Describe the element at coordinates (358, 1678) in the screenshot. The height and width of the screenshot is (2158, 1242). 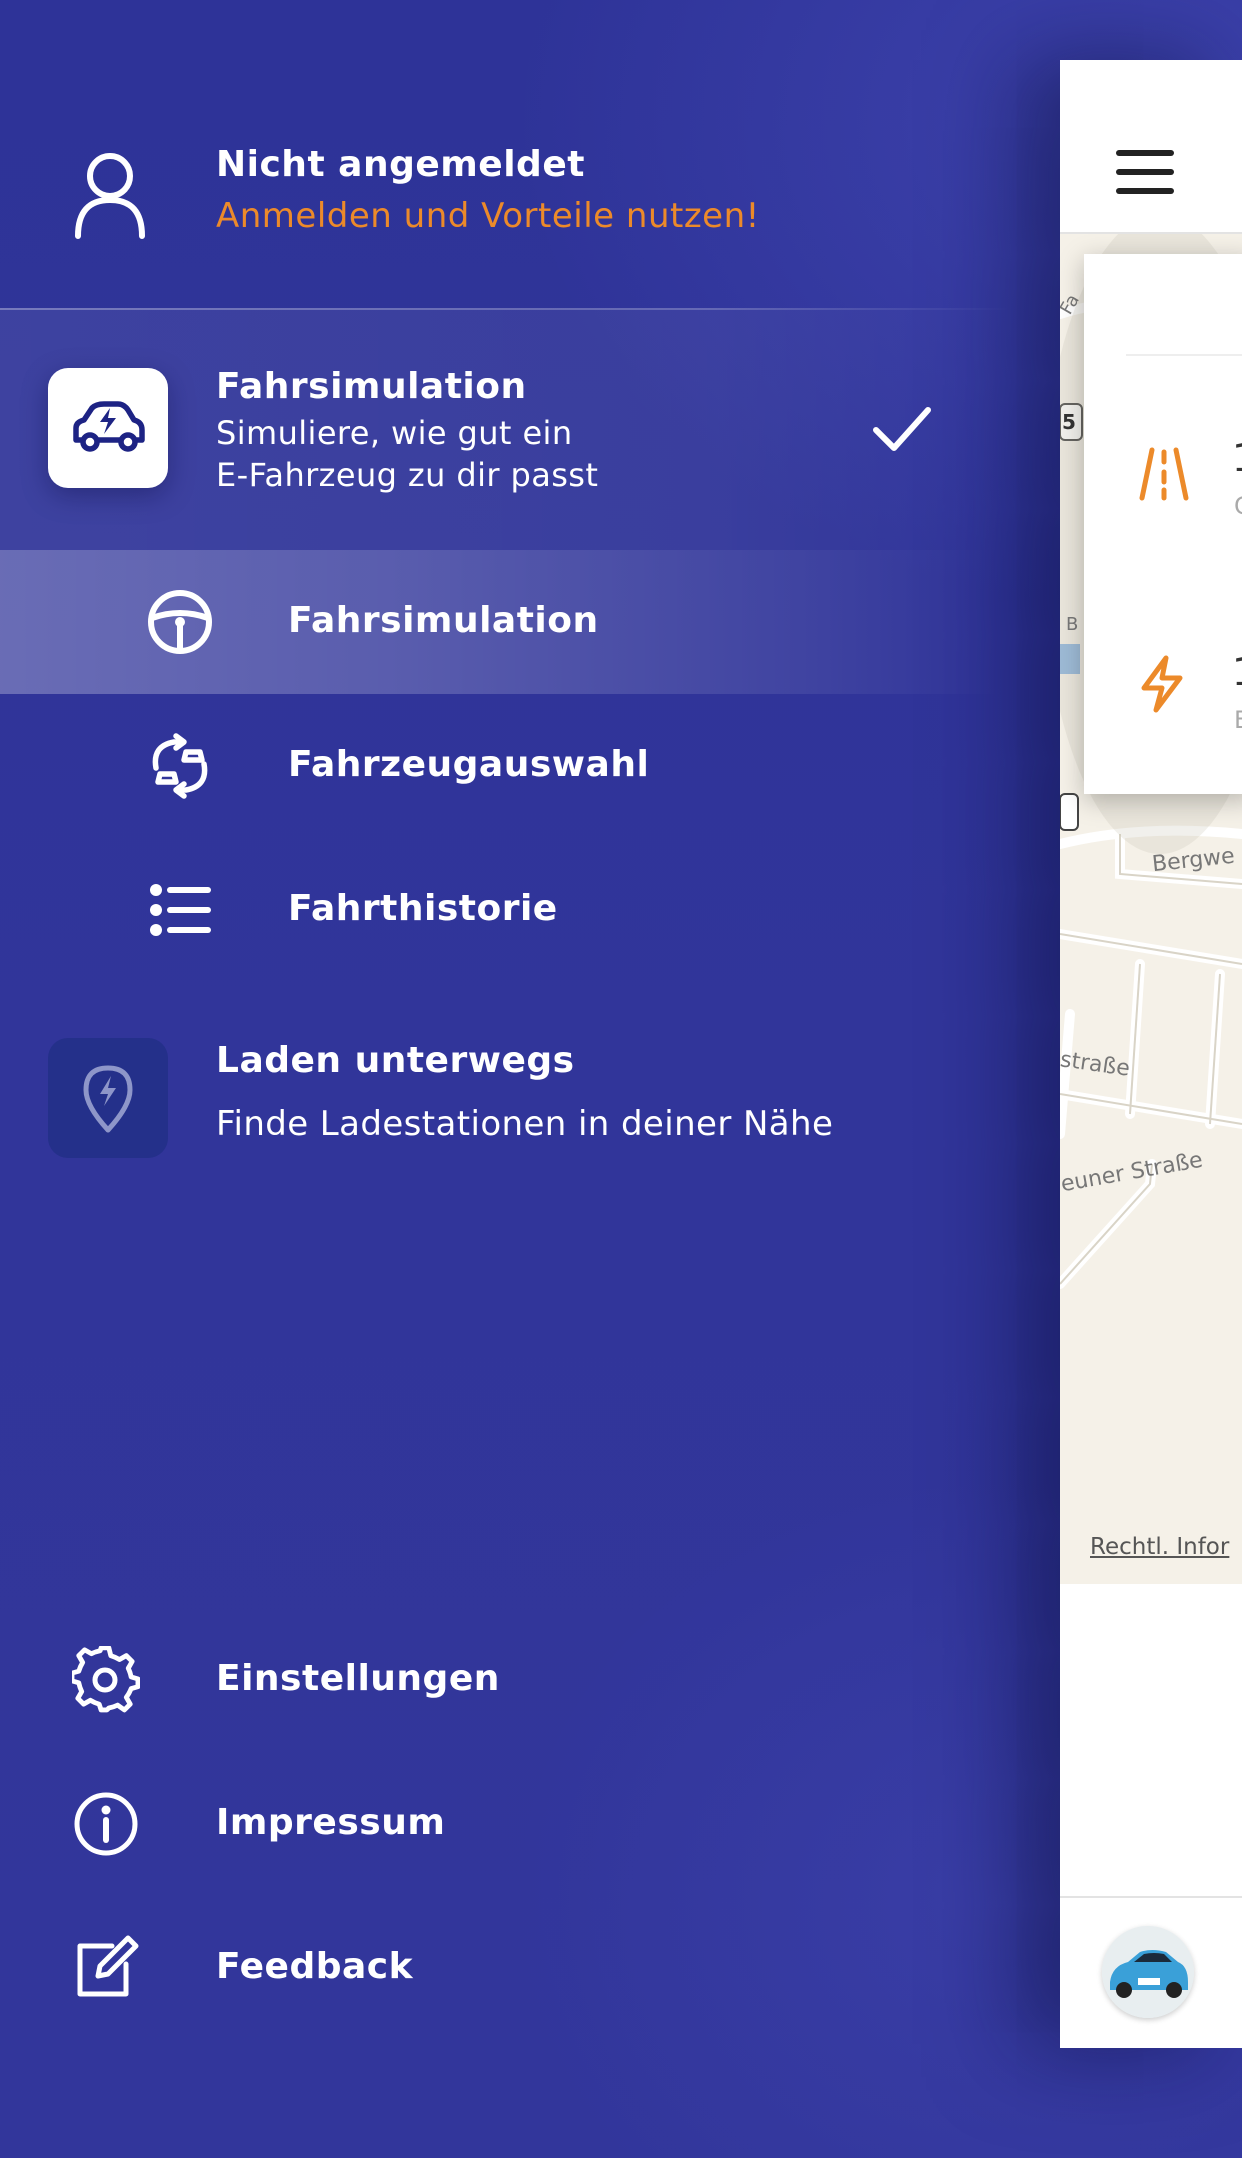
I see `menu-item-label: Einstellungen` at that location.